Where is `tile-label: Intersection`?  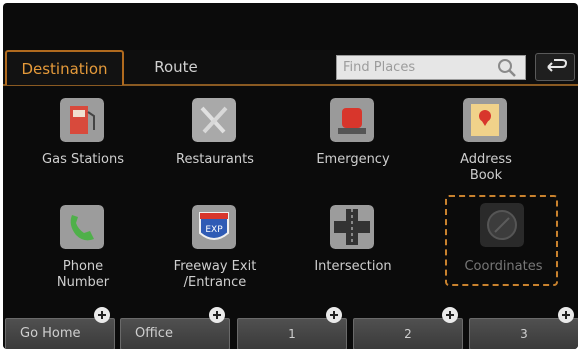
tile-label: Intersection is located at coordinates (353, 266).